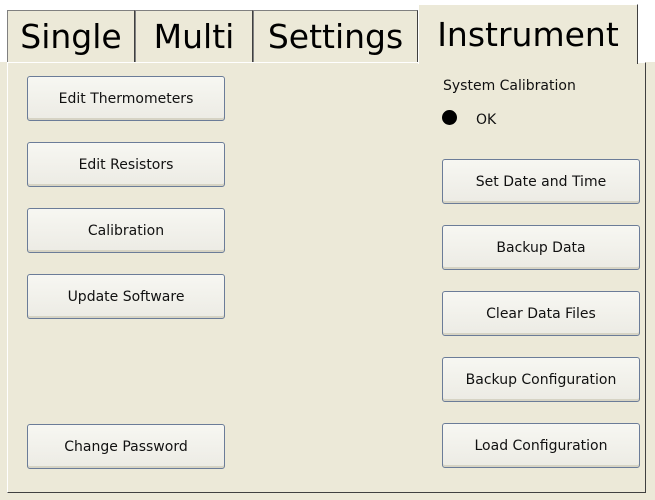 Image resolution: width=655 pixels, height=500 pixels. I want to click on tab-settings: Settings, so click(335, 36).